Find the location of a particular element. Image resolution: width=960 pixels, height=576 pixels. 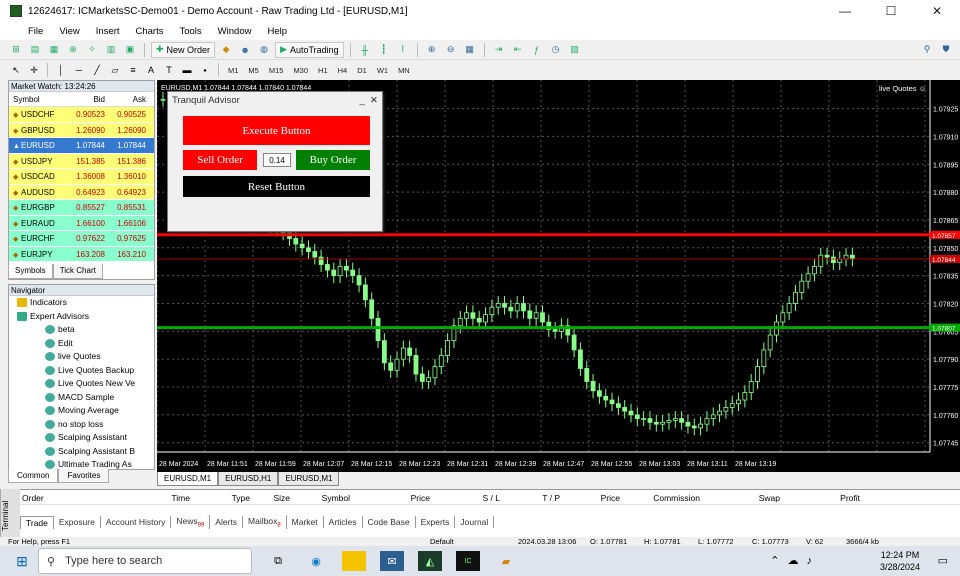

notification-icon: ▭ is located at coordinates (943, 560).